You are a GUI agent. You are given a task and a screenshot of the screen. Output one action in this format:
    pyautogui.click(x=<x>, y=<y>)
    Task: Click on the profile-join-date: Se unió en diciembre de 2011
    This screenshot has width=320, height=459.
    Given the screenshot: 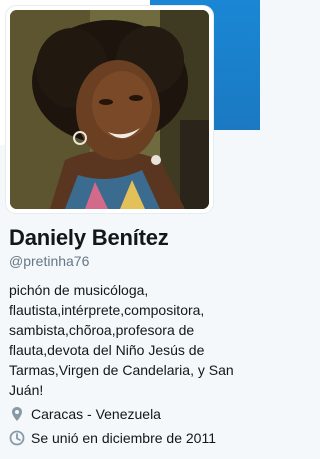 What is the action you would take?
    pyautogui.click(x=112, y=438)
    